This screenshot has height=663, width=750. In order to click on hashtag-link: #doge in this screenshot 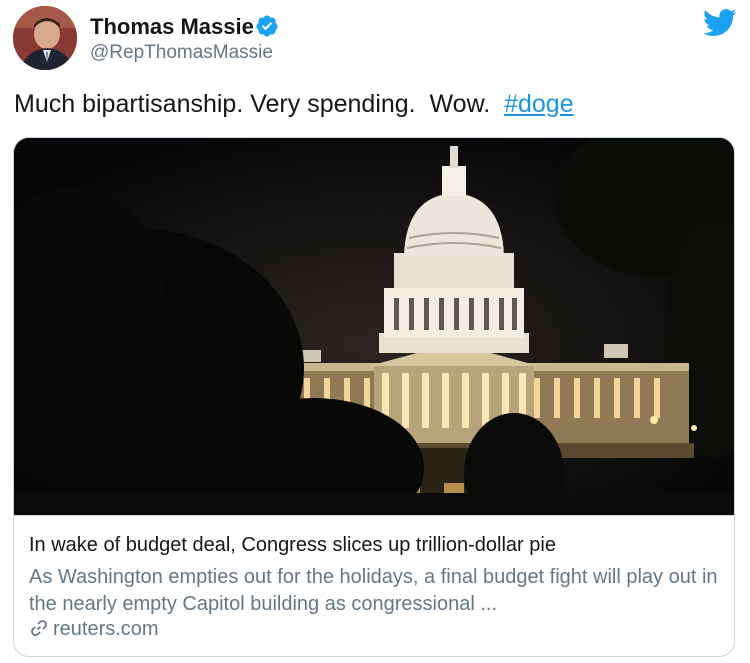, I will do `click(539, 104)`.